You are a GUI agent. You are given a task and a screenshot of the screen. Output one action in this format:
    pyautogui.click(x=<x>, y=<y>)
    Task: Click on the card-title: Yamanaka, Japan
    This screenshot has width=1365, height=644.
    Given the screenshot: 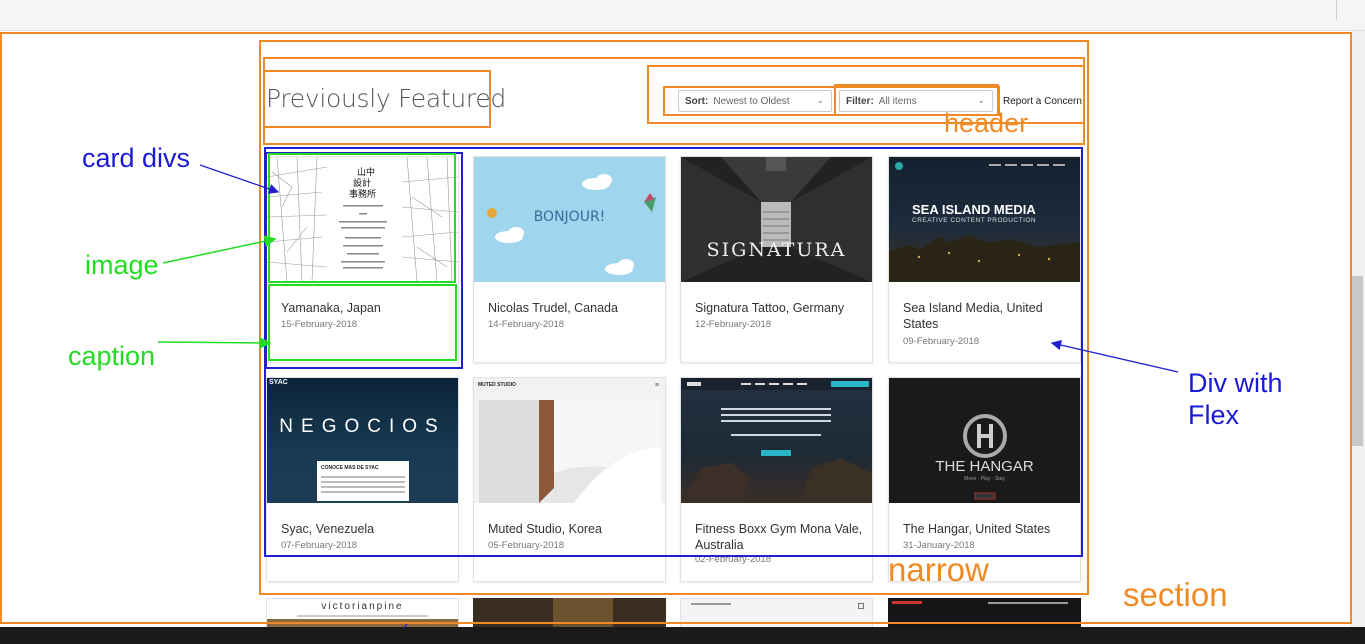 What is the action you would take?
    pyautogui.click(x=366, y=308)
    